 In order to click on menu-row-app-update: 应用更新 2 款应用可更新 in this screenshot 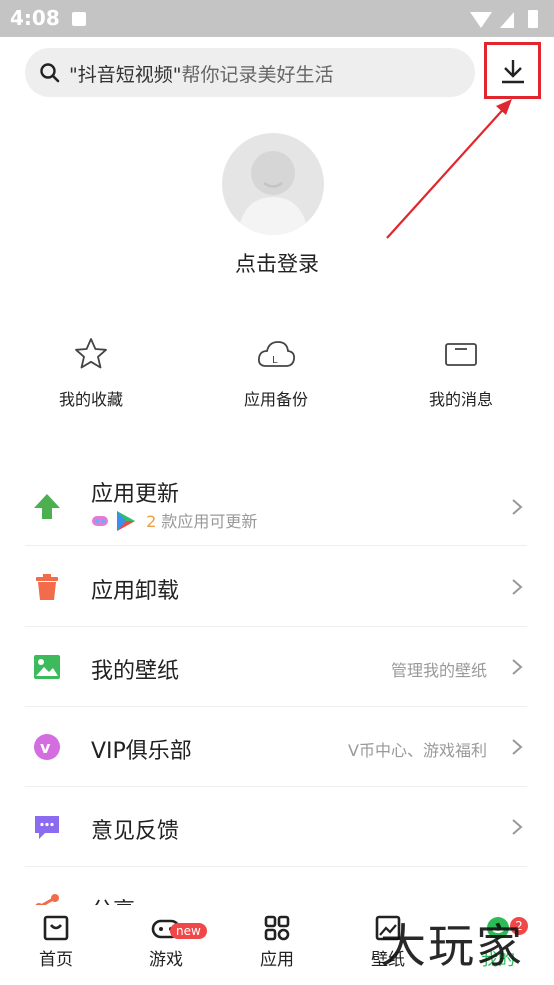, I will do `click(276, 506)`.